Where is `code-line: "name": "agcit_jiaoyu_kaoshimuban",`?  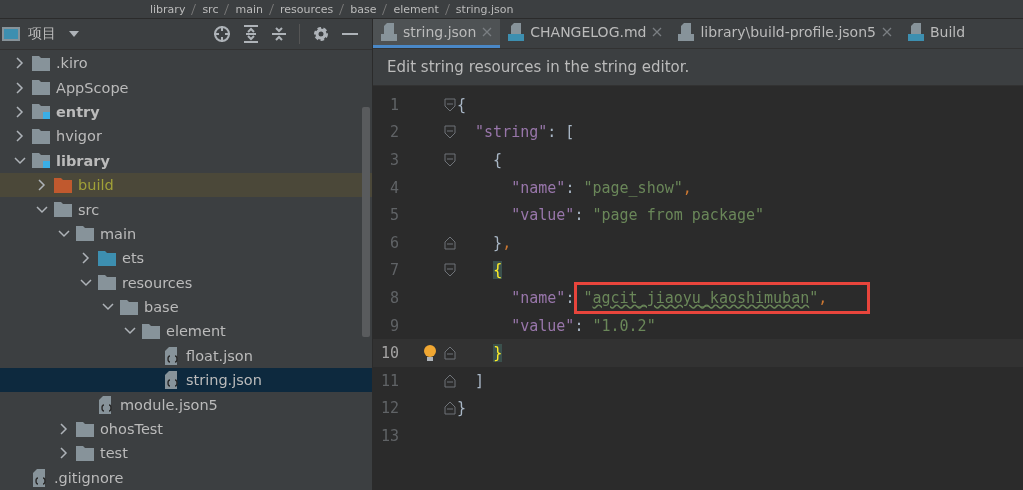 code-line: "name": "agcit_jiaoyu_kaoshimuban", is located at coordinates (662, 297).